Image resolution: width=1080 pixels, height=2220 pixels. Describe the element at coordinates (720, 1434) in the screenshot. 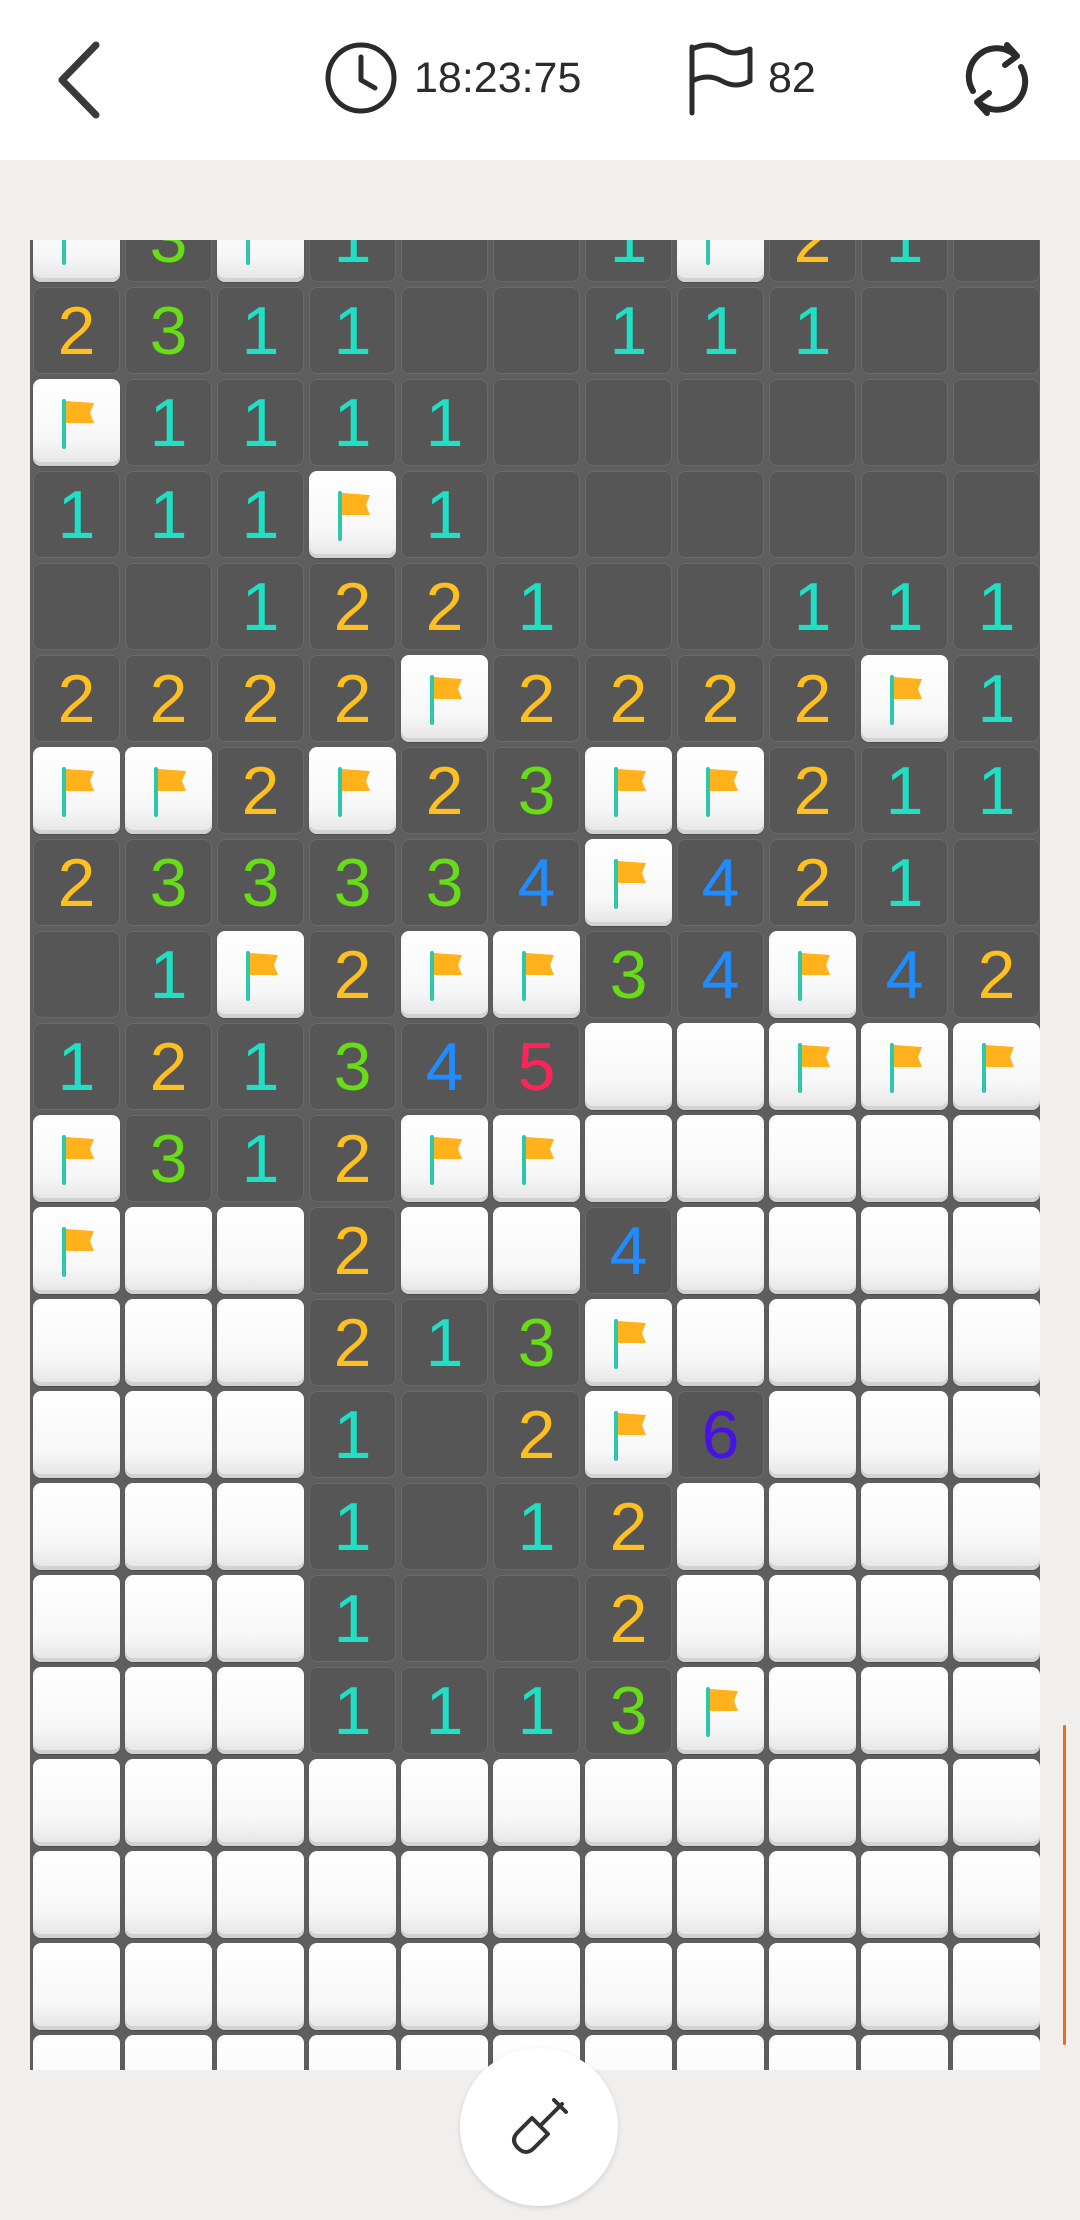

I see `number-cell: 6` at that location.